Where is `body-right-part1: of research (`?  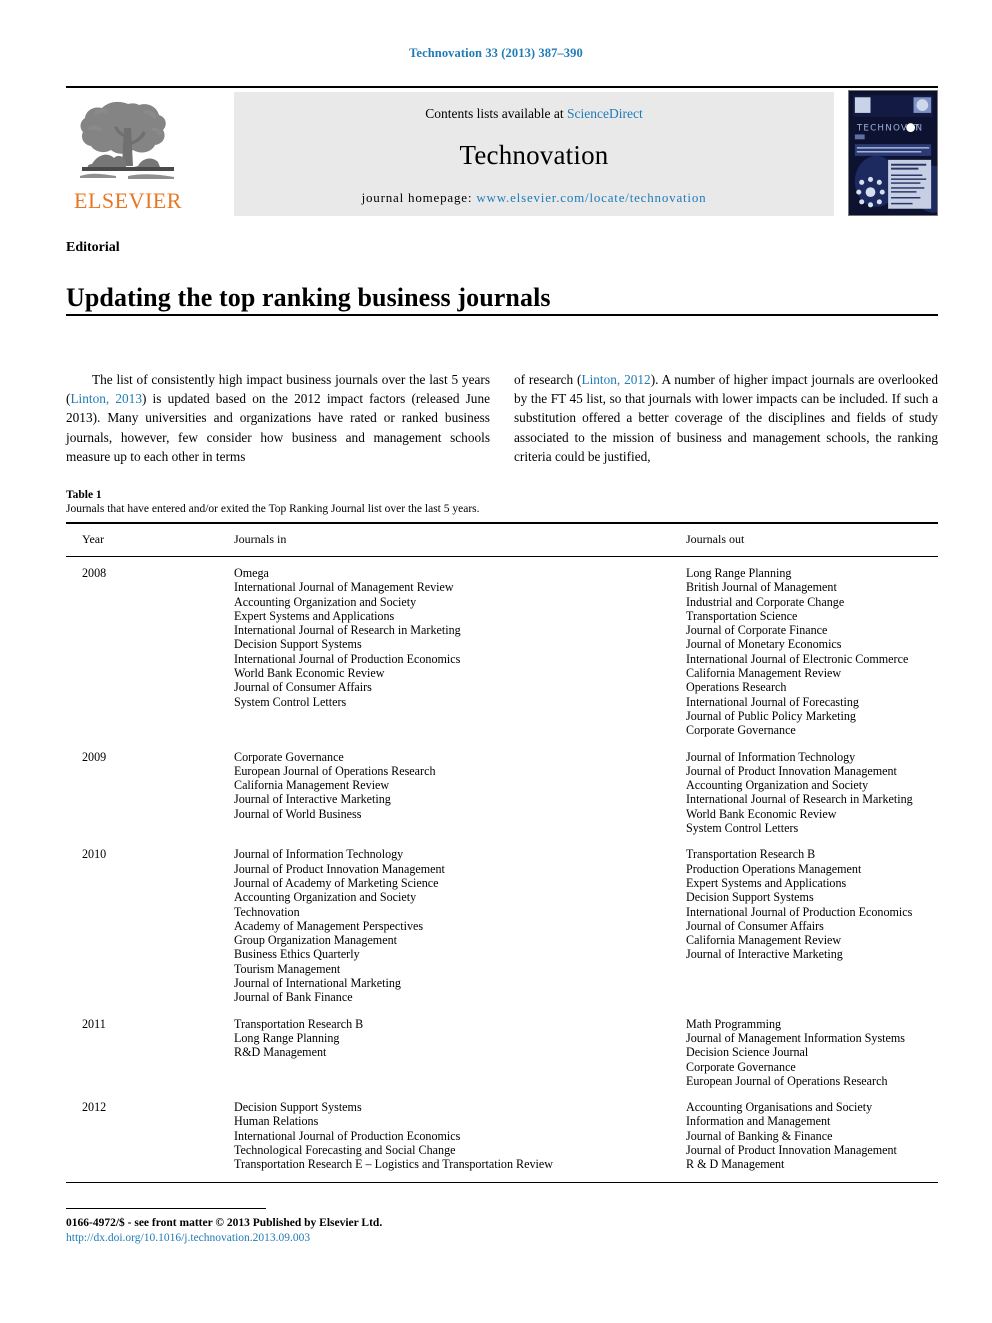 body-right-part1: of research ( is located at coordinates (548, 379).